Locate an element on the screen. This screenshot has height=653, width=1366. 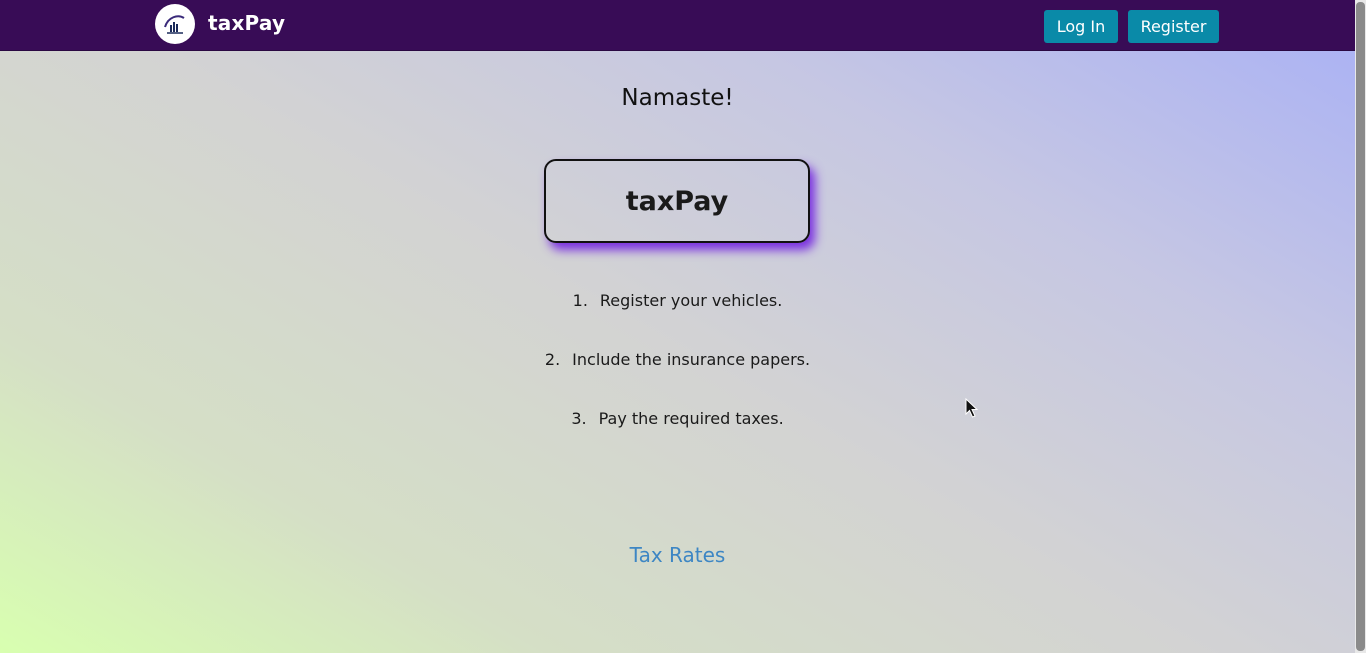
list-item: 2. Include the insurance papers. is located at coordinates (677, 378).